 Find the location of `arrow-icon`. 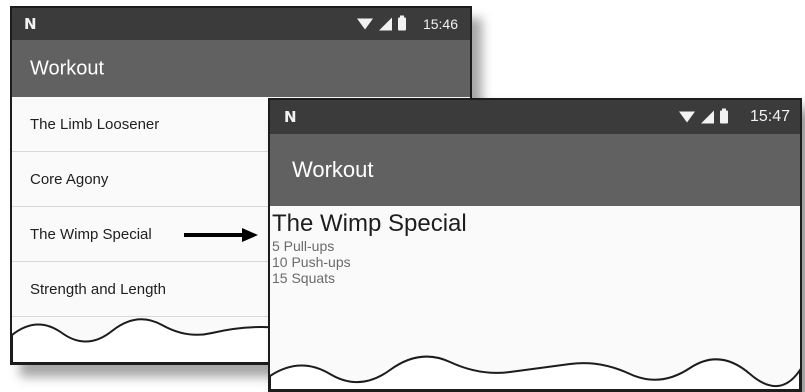

arrow-icon is located at coordinates (221, 235).